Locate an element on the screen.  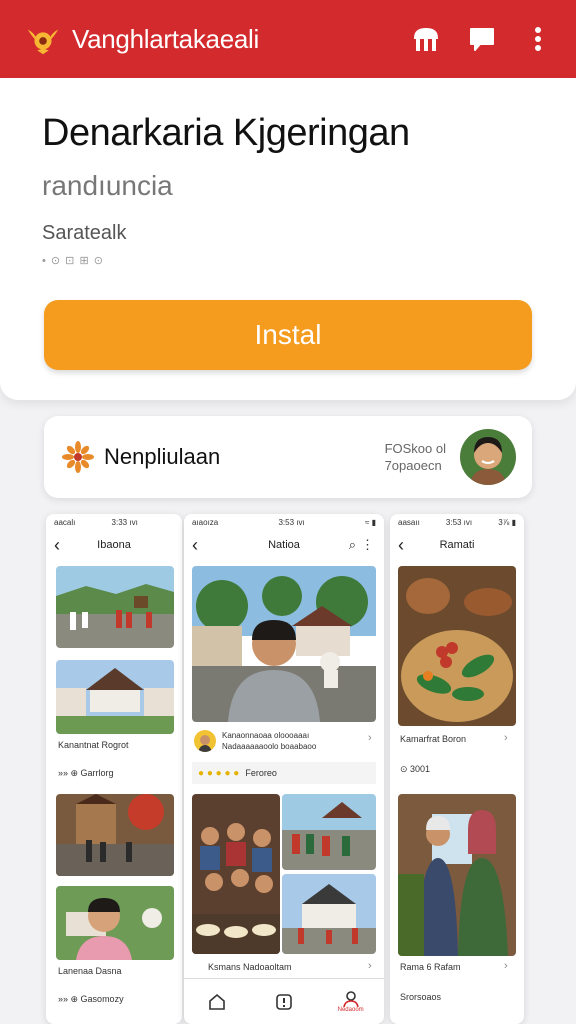
family-photo is located at coordinates (236, 874).